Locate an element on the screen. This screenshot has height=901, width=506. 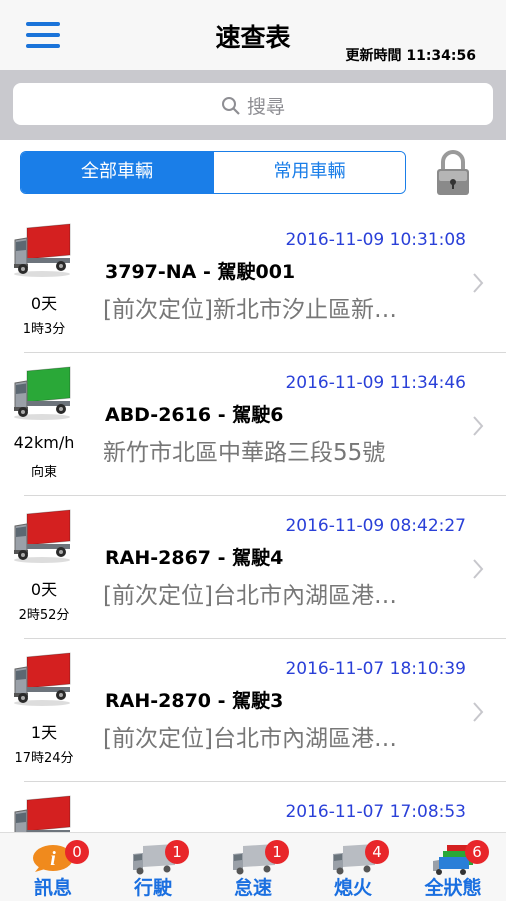
vehicle-row: 2016-11-07 17:08:53 is located at coordinates (253, 807).